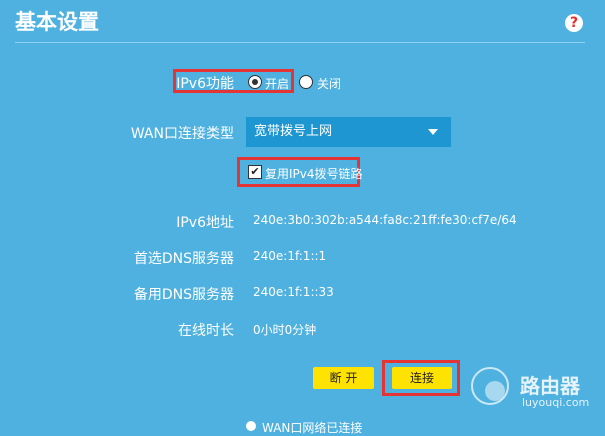 This screenshot has height=436, width=605. What do you see at coordinates (306, 82) in the screenshot?
I see `ipv6-off-radio` at bounding box center [306, 82].